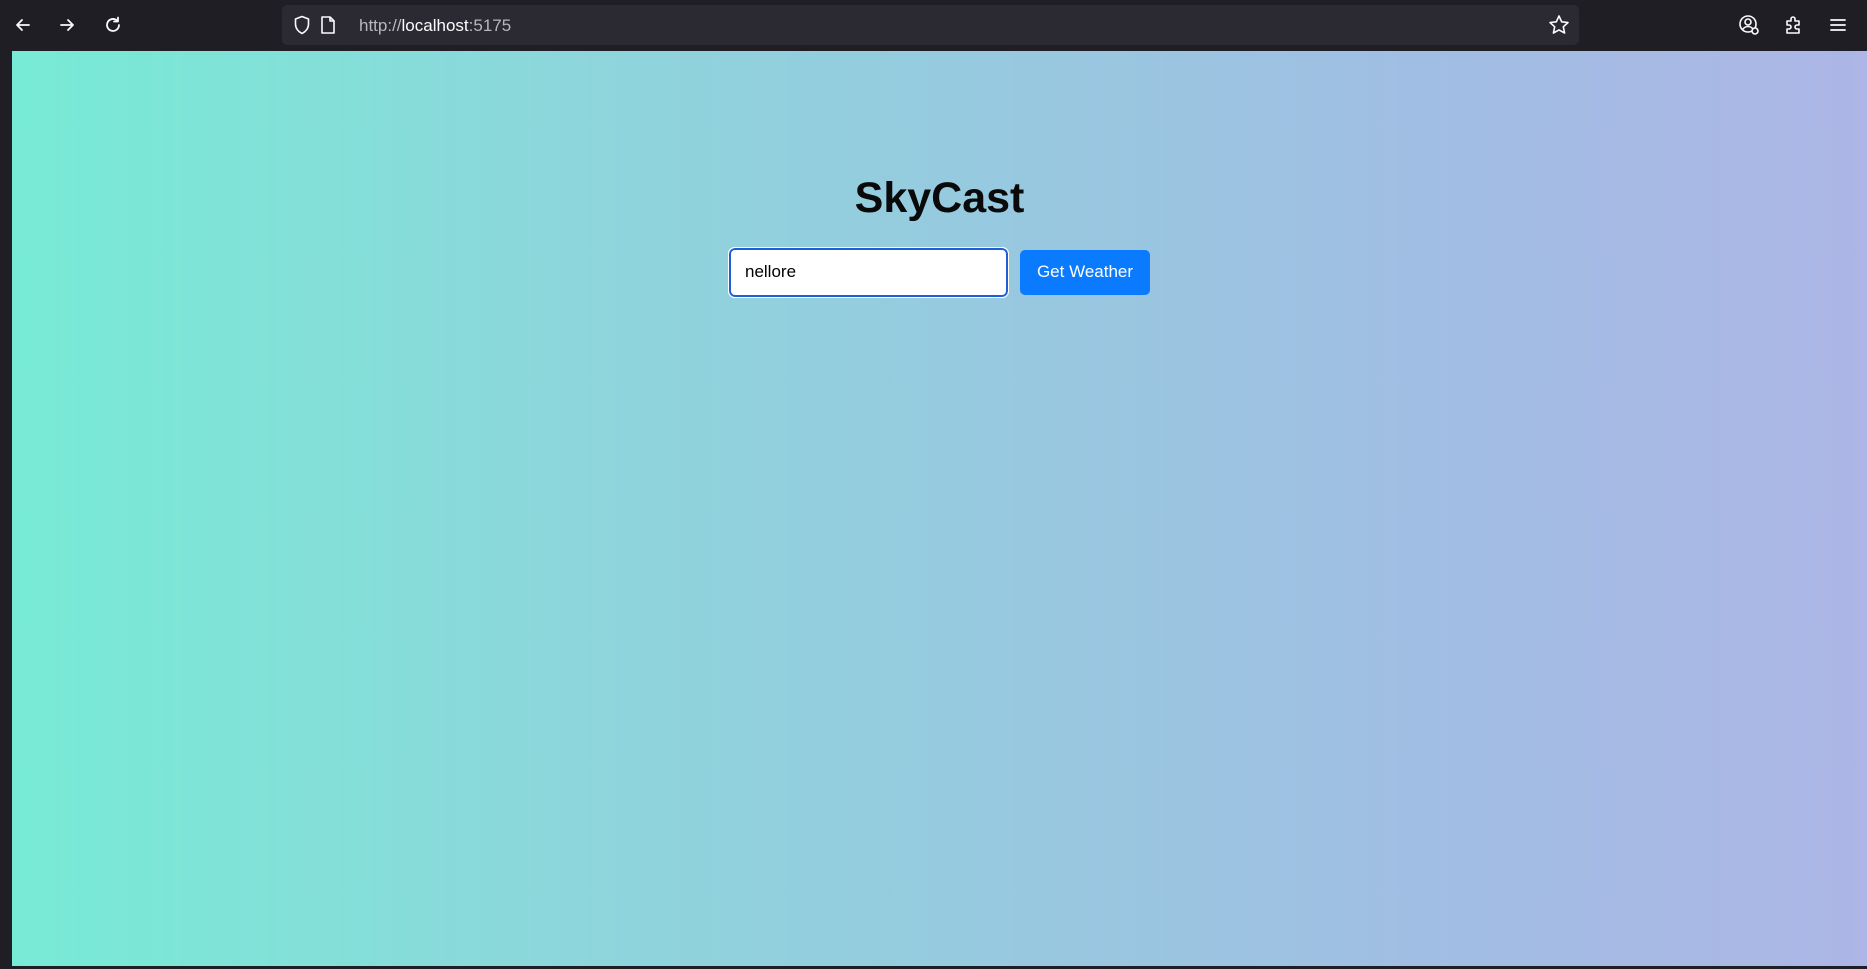 The width and height of the screenshot is (1867, 969). I want to click on menu-button, so click(1838, 25).